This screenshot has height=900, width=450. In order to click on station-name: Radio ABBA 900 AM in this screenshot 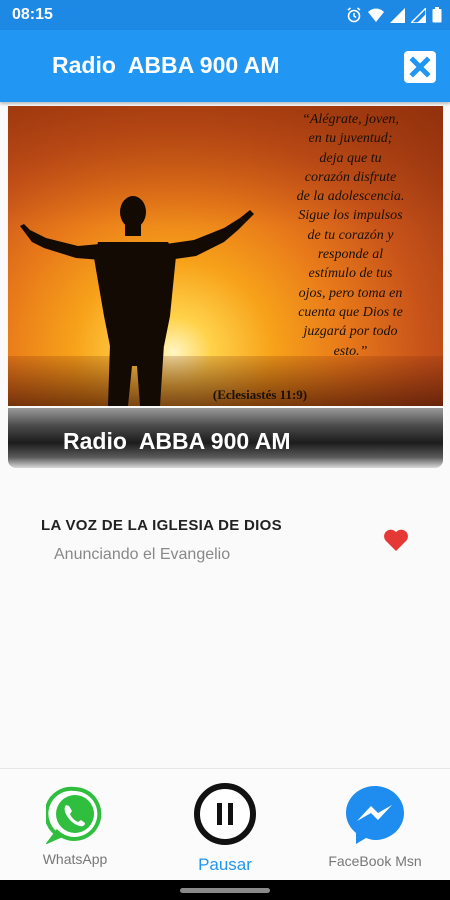, I will do `click(177, 441)`.